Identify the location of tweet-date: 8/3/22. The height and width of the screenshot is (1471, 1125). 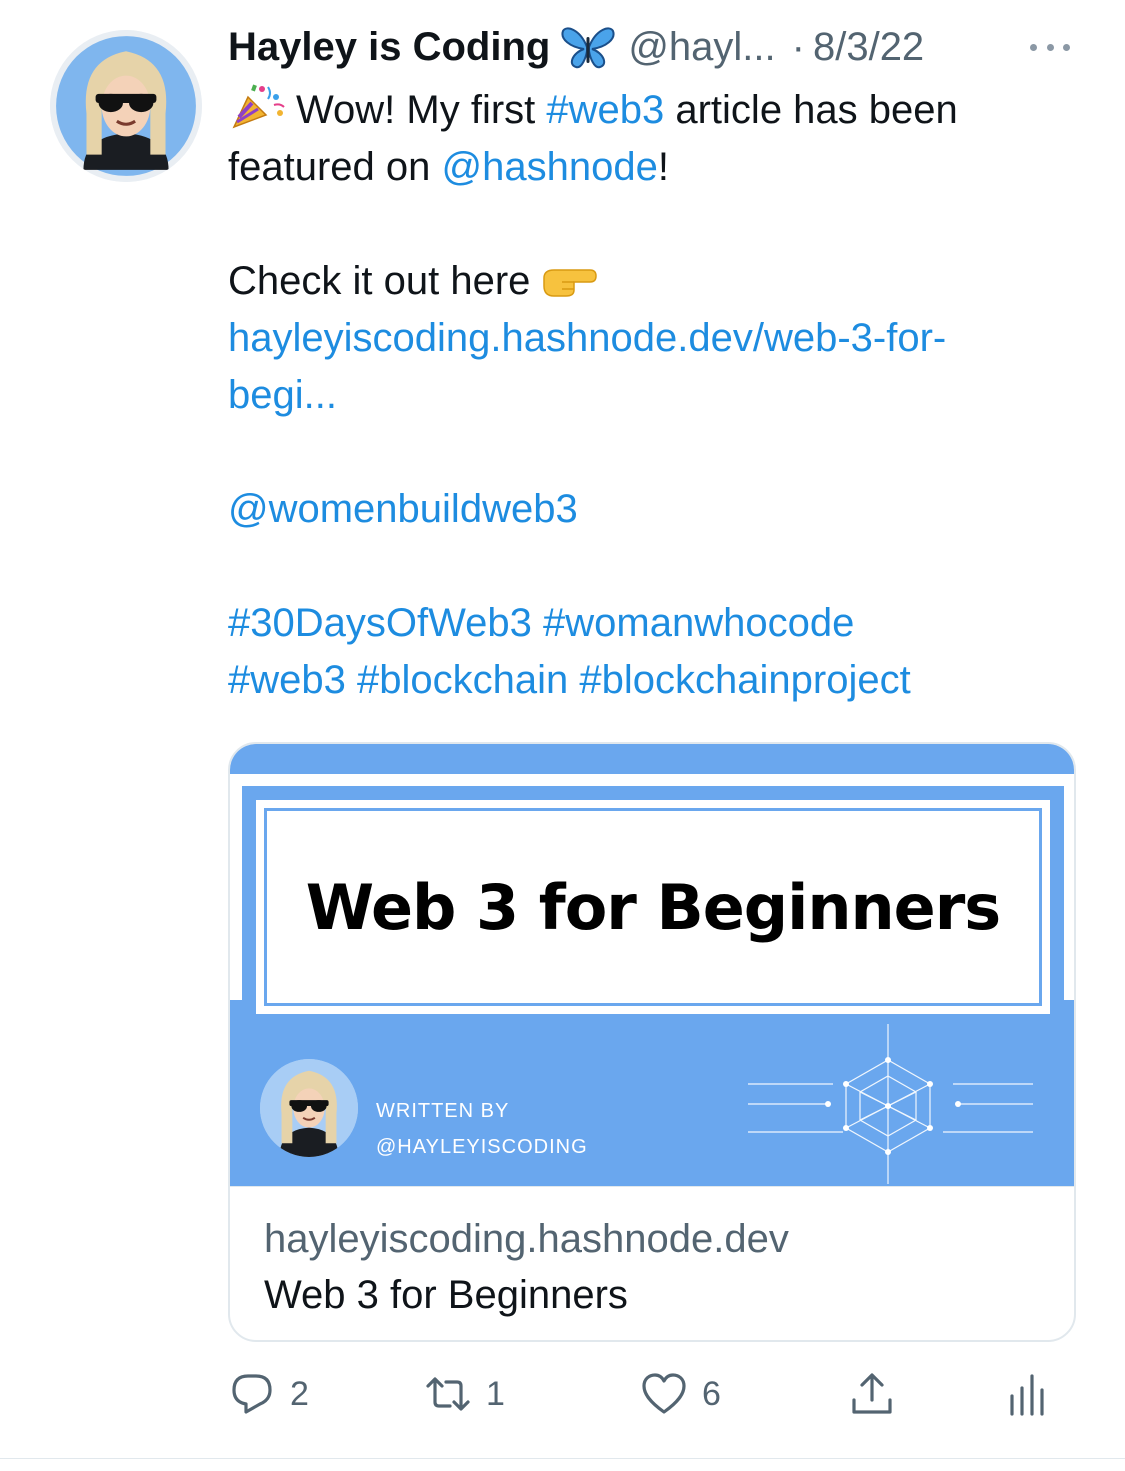
(868, 47).